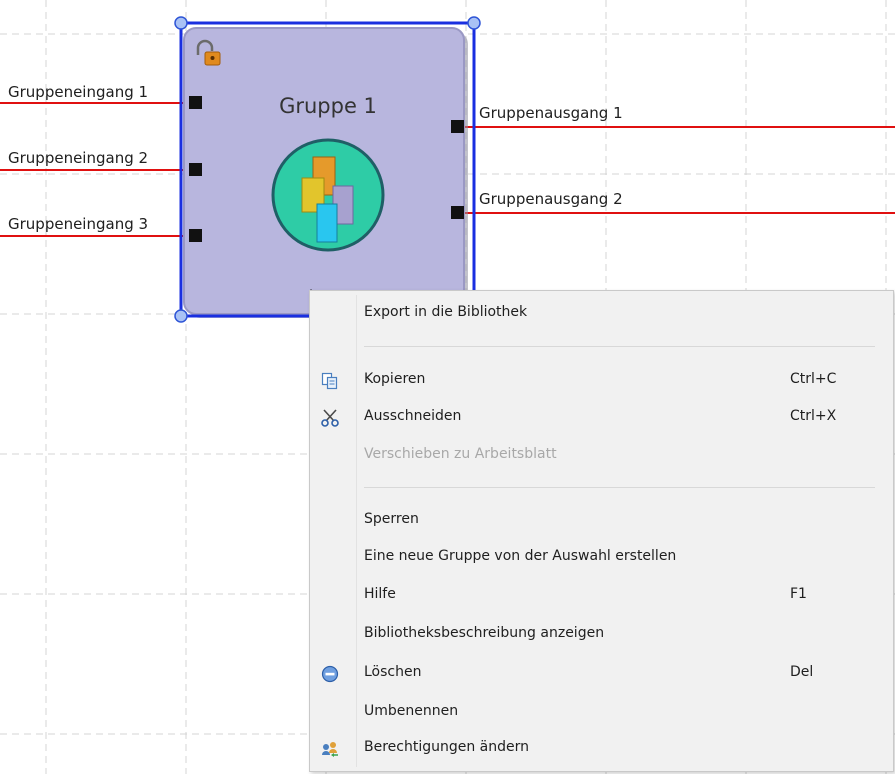 The width and height of the screenshot is (895, 774). Describe the element at coordinates (601, 748) in the screenshot. I see `menu-item-change-permissions: Berechtigungen ändern` at that location.